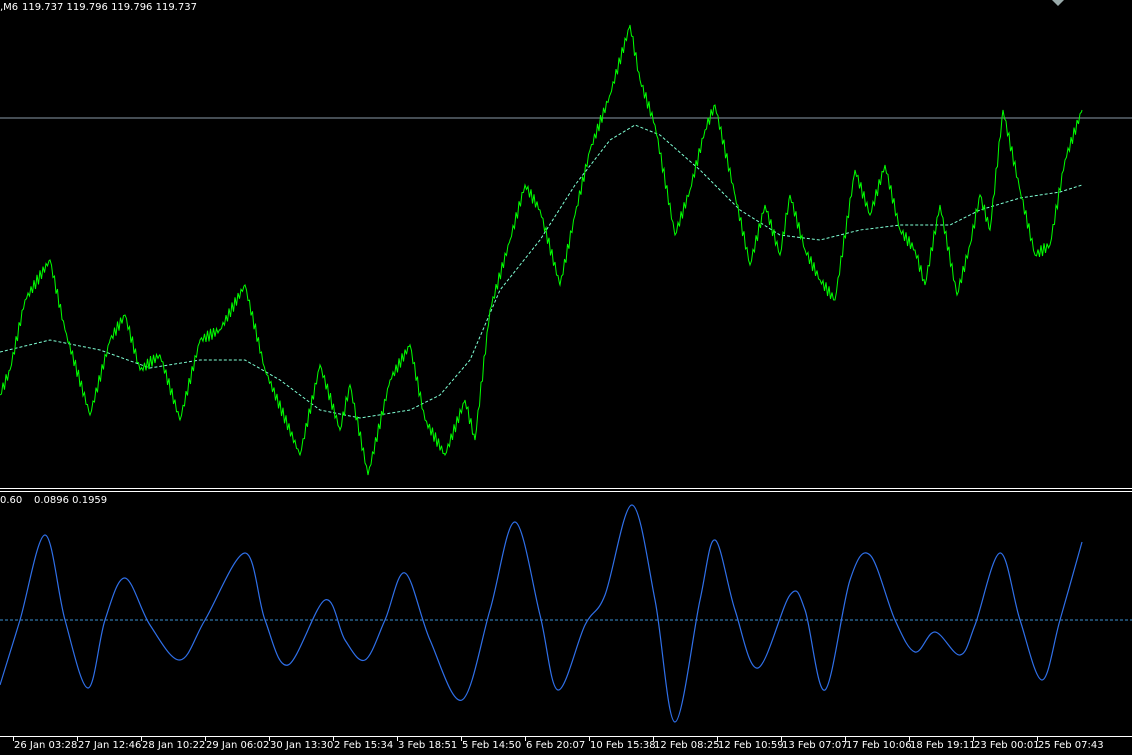  I want to click on time-axis-label: 28 Jan 10:22, so click(174, 745).